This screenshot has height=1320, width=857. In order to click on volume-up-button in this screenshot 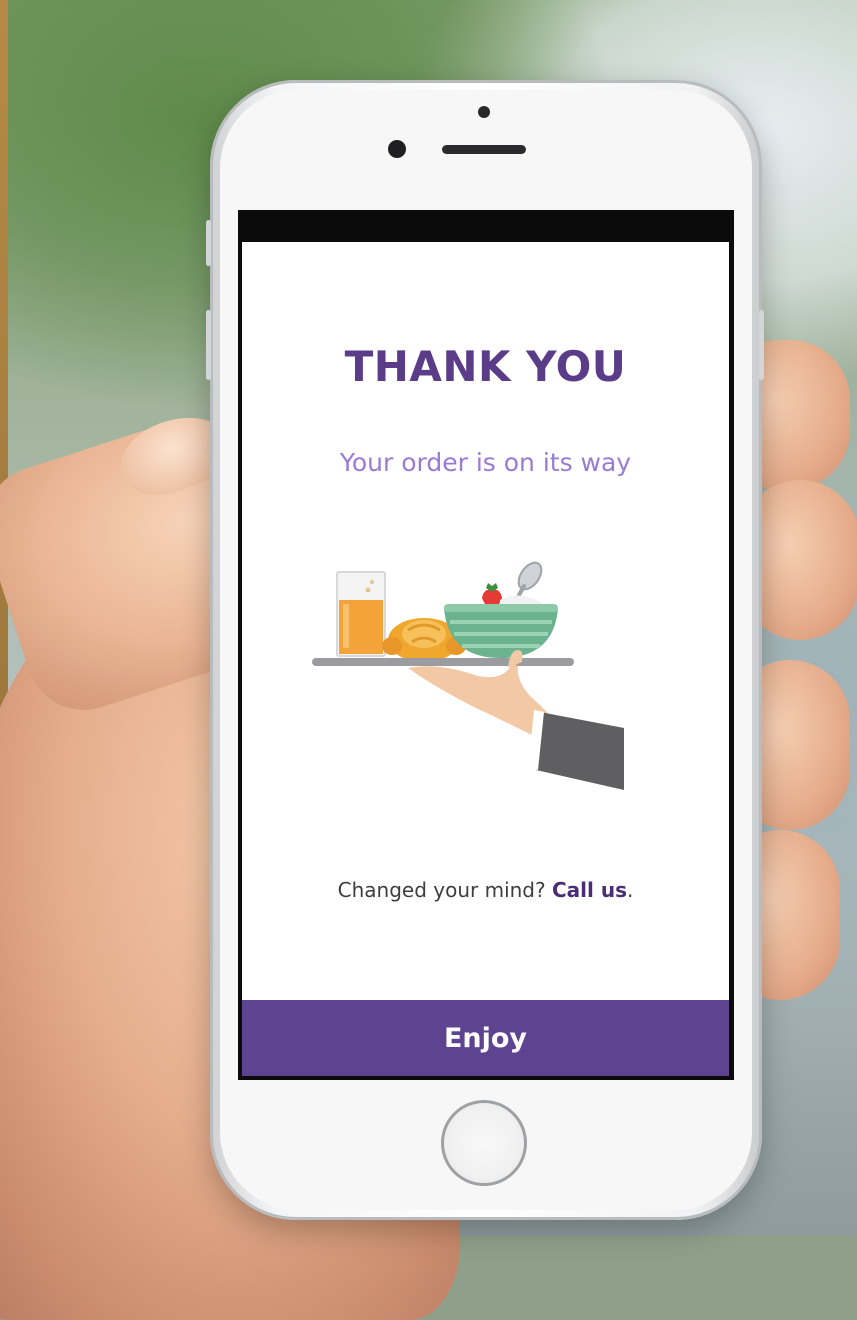, I will do `click(208, 243)`.